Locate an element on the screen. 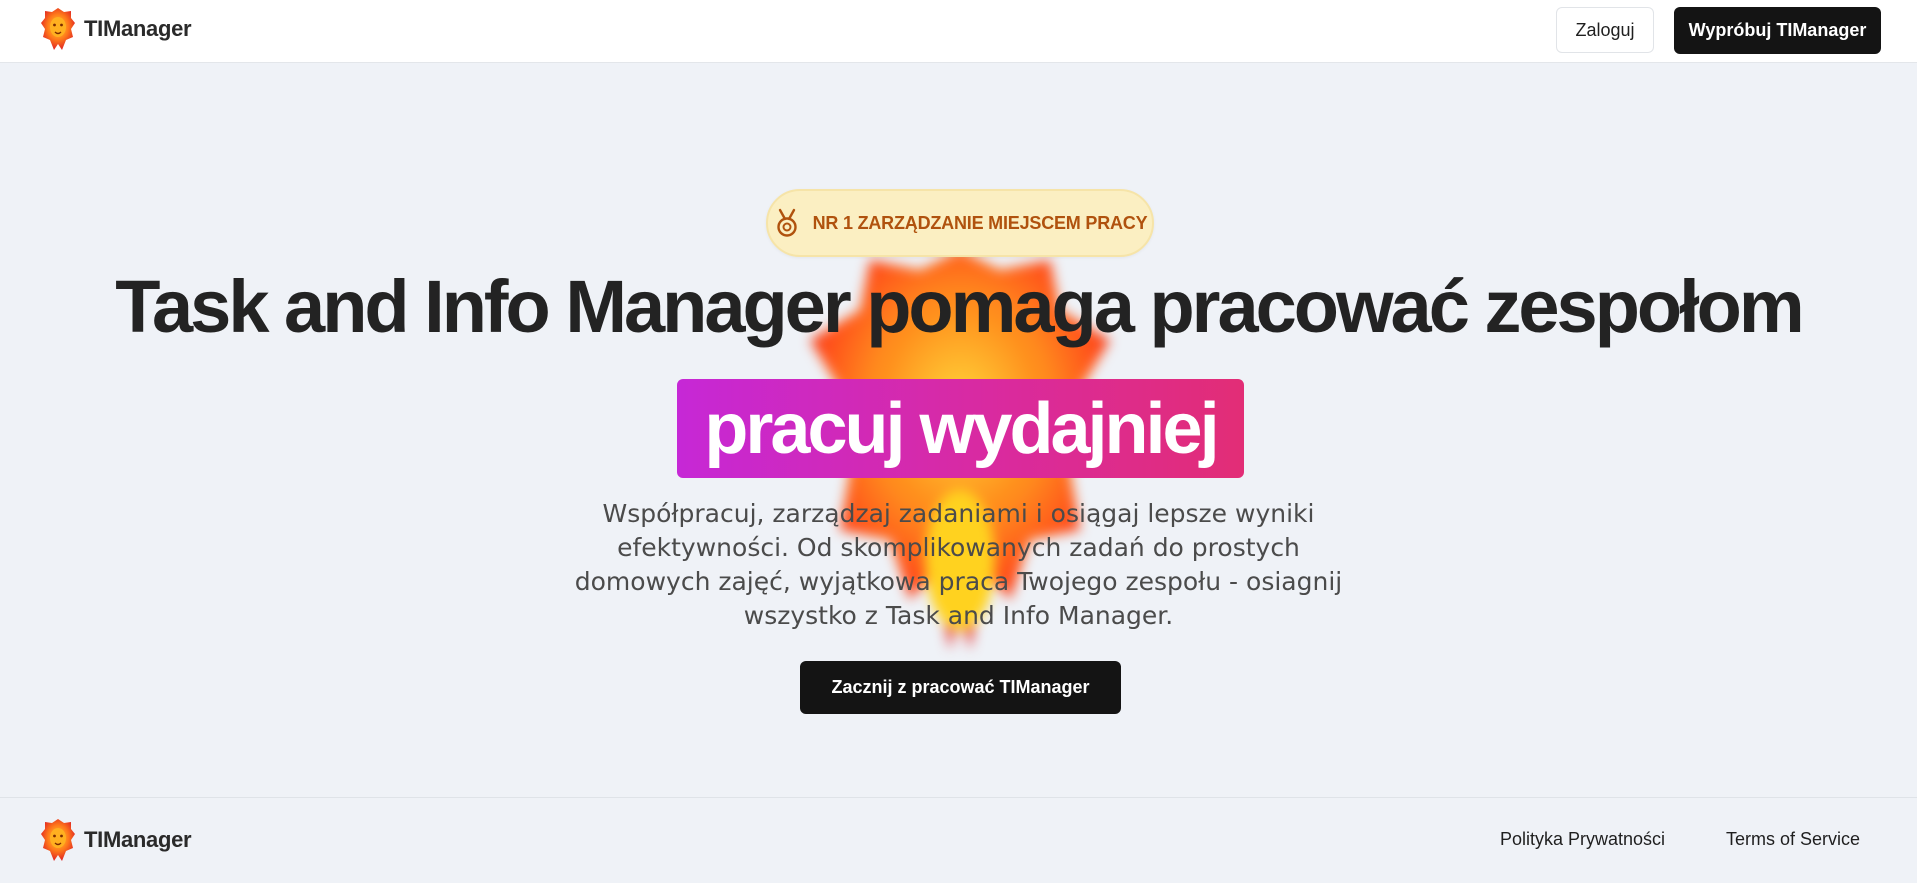 Image resolution: width=1917 pixels, height=883 pixels. top-rank-badge: NR 1 ZARZĄDZANIE MIEJSCEM PRACY is located at coordinates (960, 223).